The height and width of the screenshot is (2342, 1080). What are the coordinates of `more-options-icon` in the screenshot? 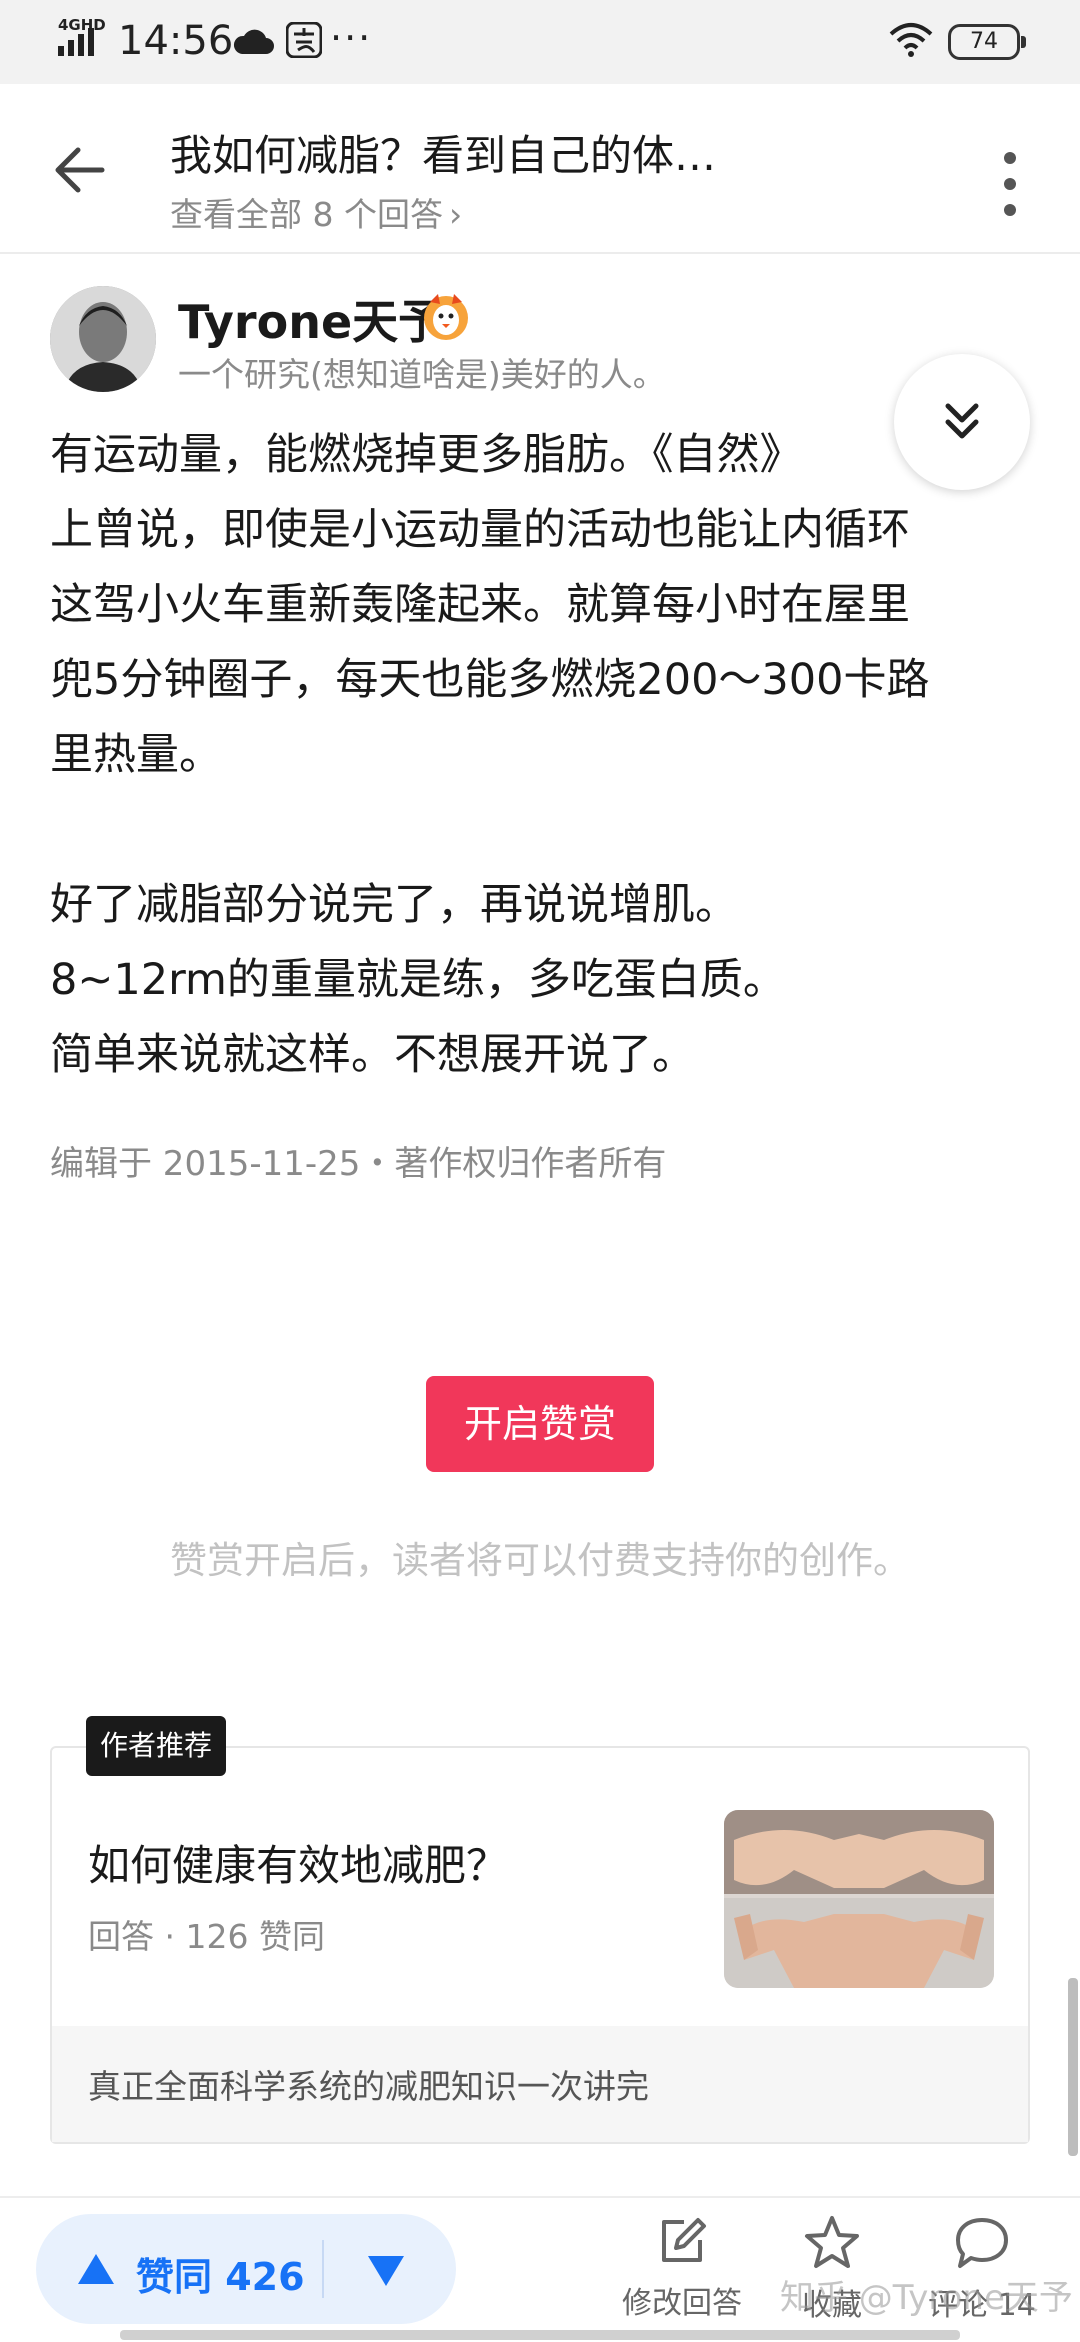 It's located at (1010, 184).